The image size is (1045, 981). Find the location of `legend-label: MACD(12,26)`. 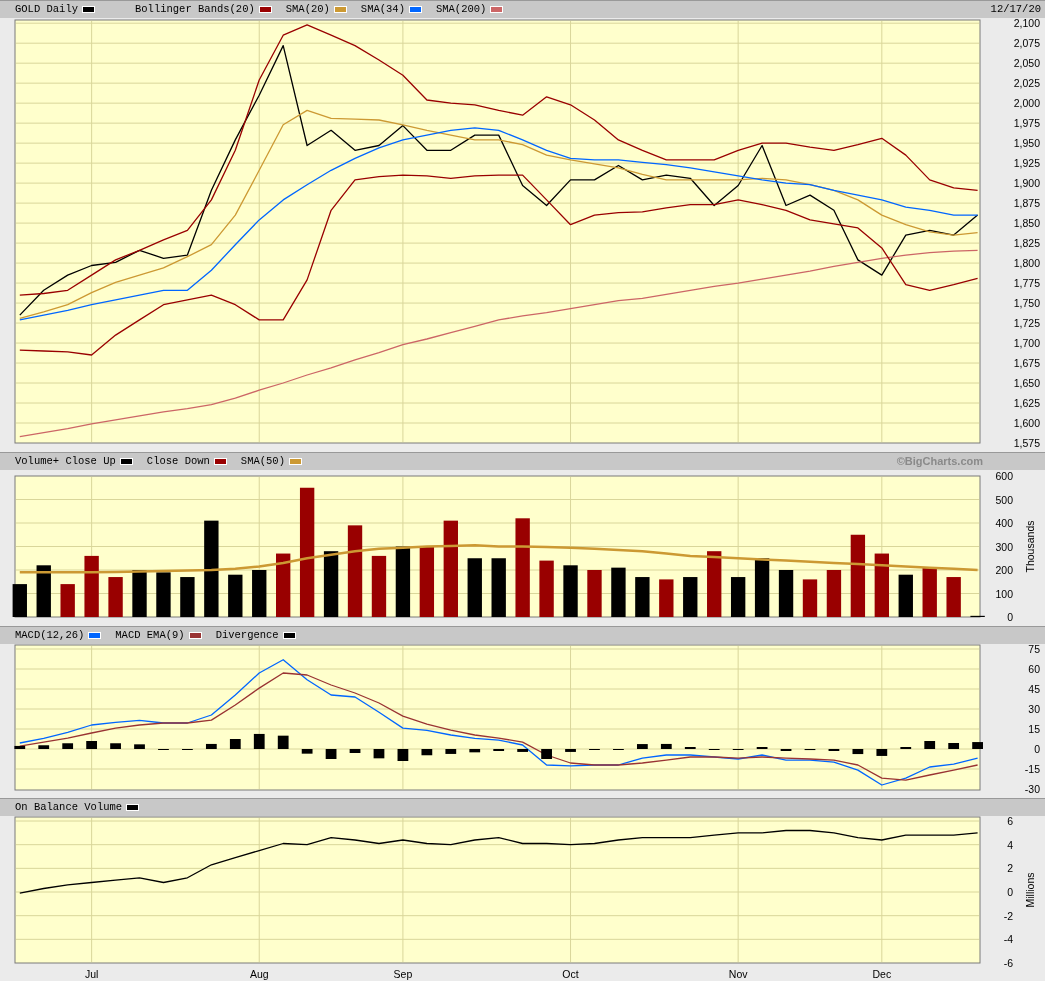

legend-label: MACD(12,26) is located at coordinates (50, 635).